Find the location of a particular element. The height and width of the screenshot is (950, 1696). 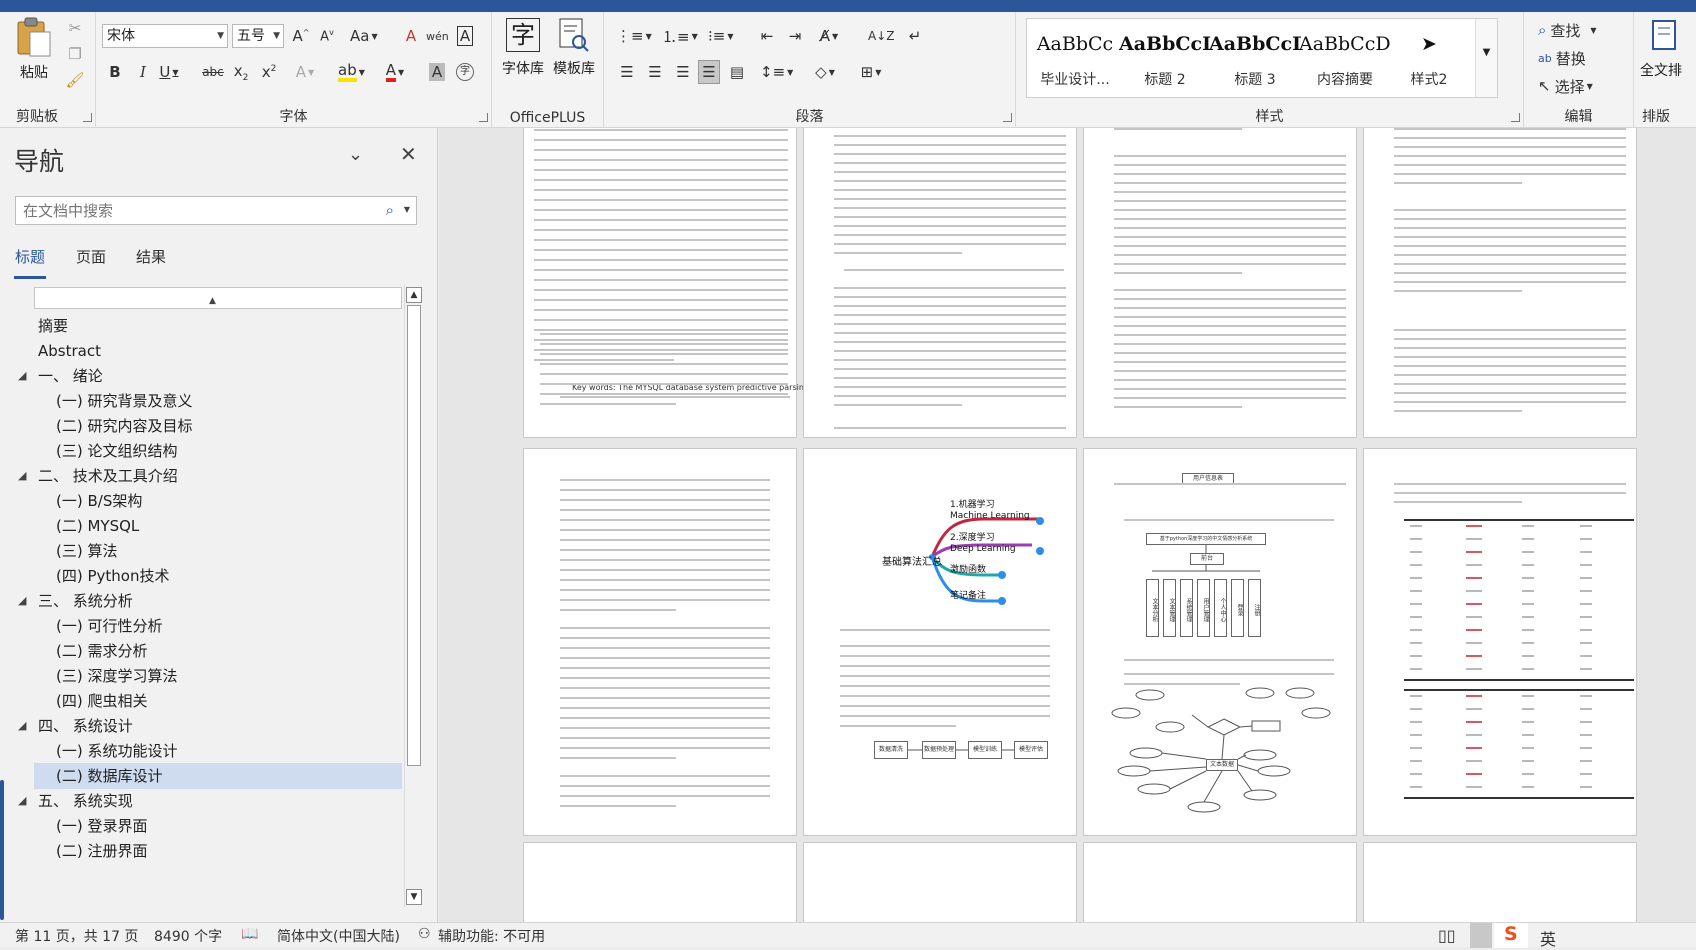

outline-item: ◢ 五、 系统实现 is located at coordinates (210, 801).